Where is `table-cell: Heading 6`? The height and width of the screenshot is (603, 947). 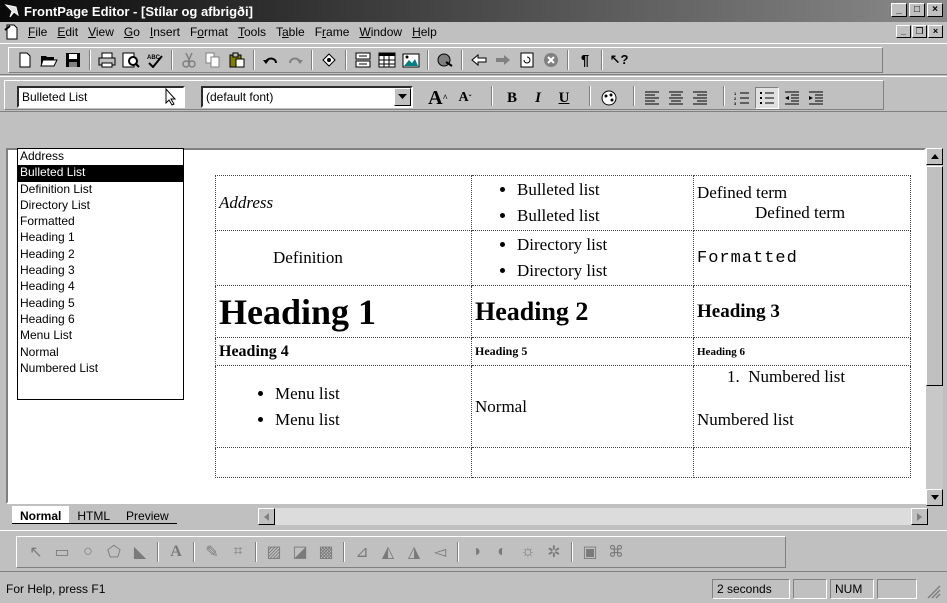 table-cell: Heading 6 is located at coordinates (802, 351).